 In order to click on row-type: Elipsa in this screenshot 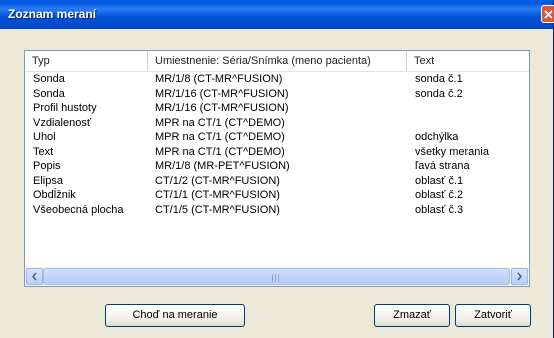, I will do `click(48, 180)`.